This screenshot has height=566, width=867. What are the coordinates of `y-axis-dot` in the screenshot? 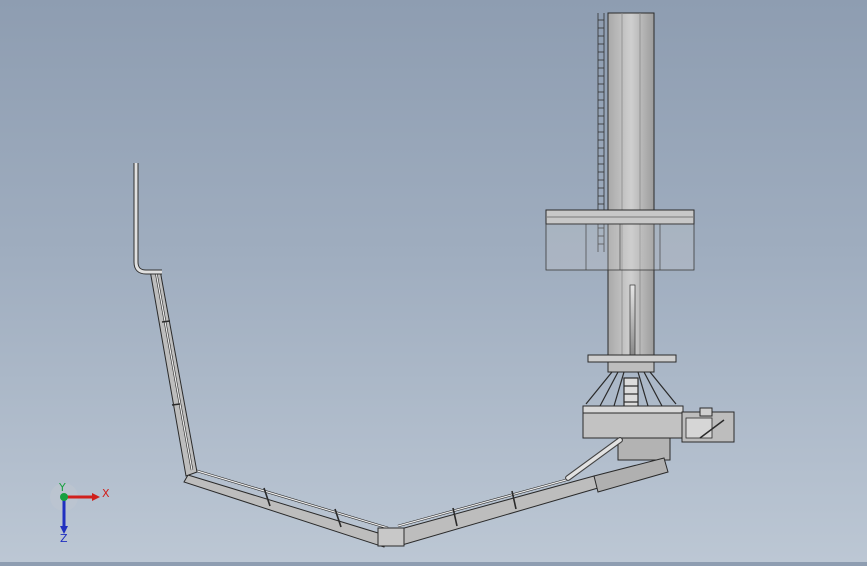 It's located at (64, 497).